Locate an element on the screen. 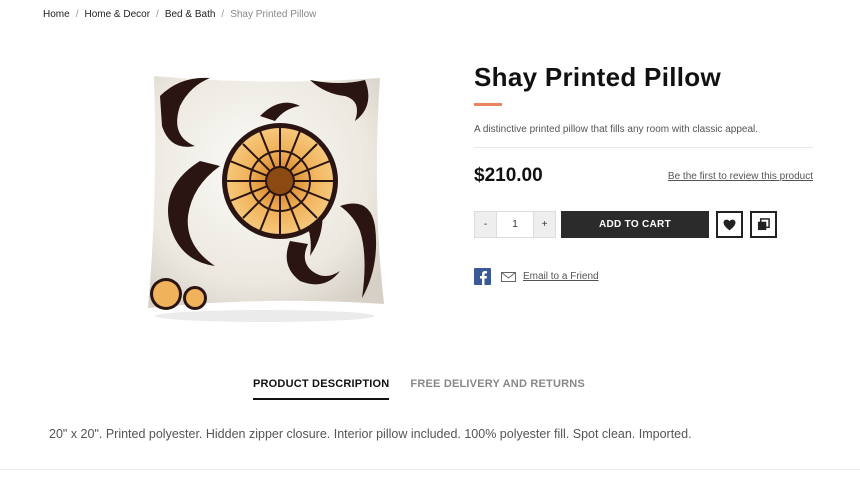  quantity-increase-button: + is located at coordinates (544, 224).